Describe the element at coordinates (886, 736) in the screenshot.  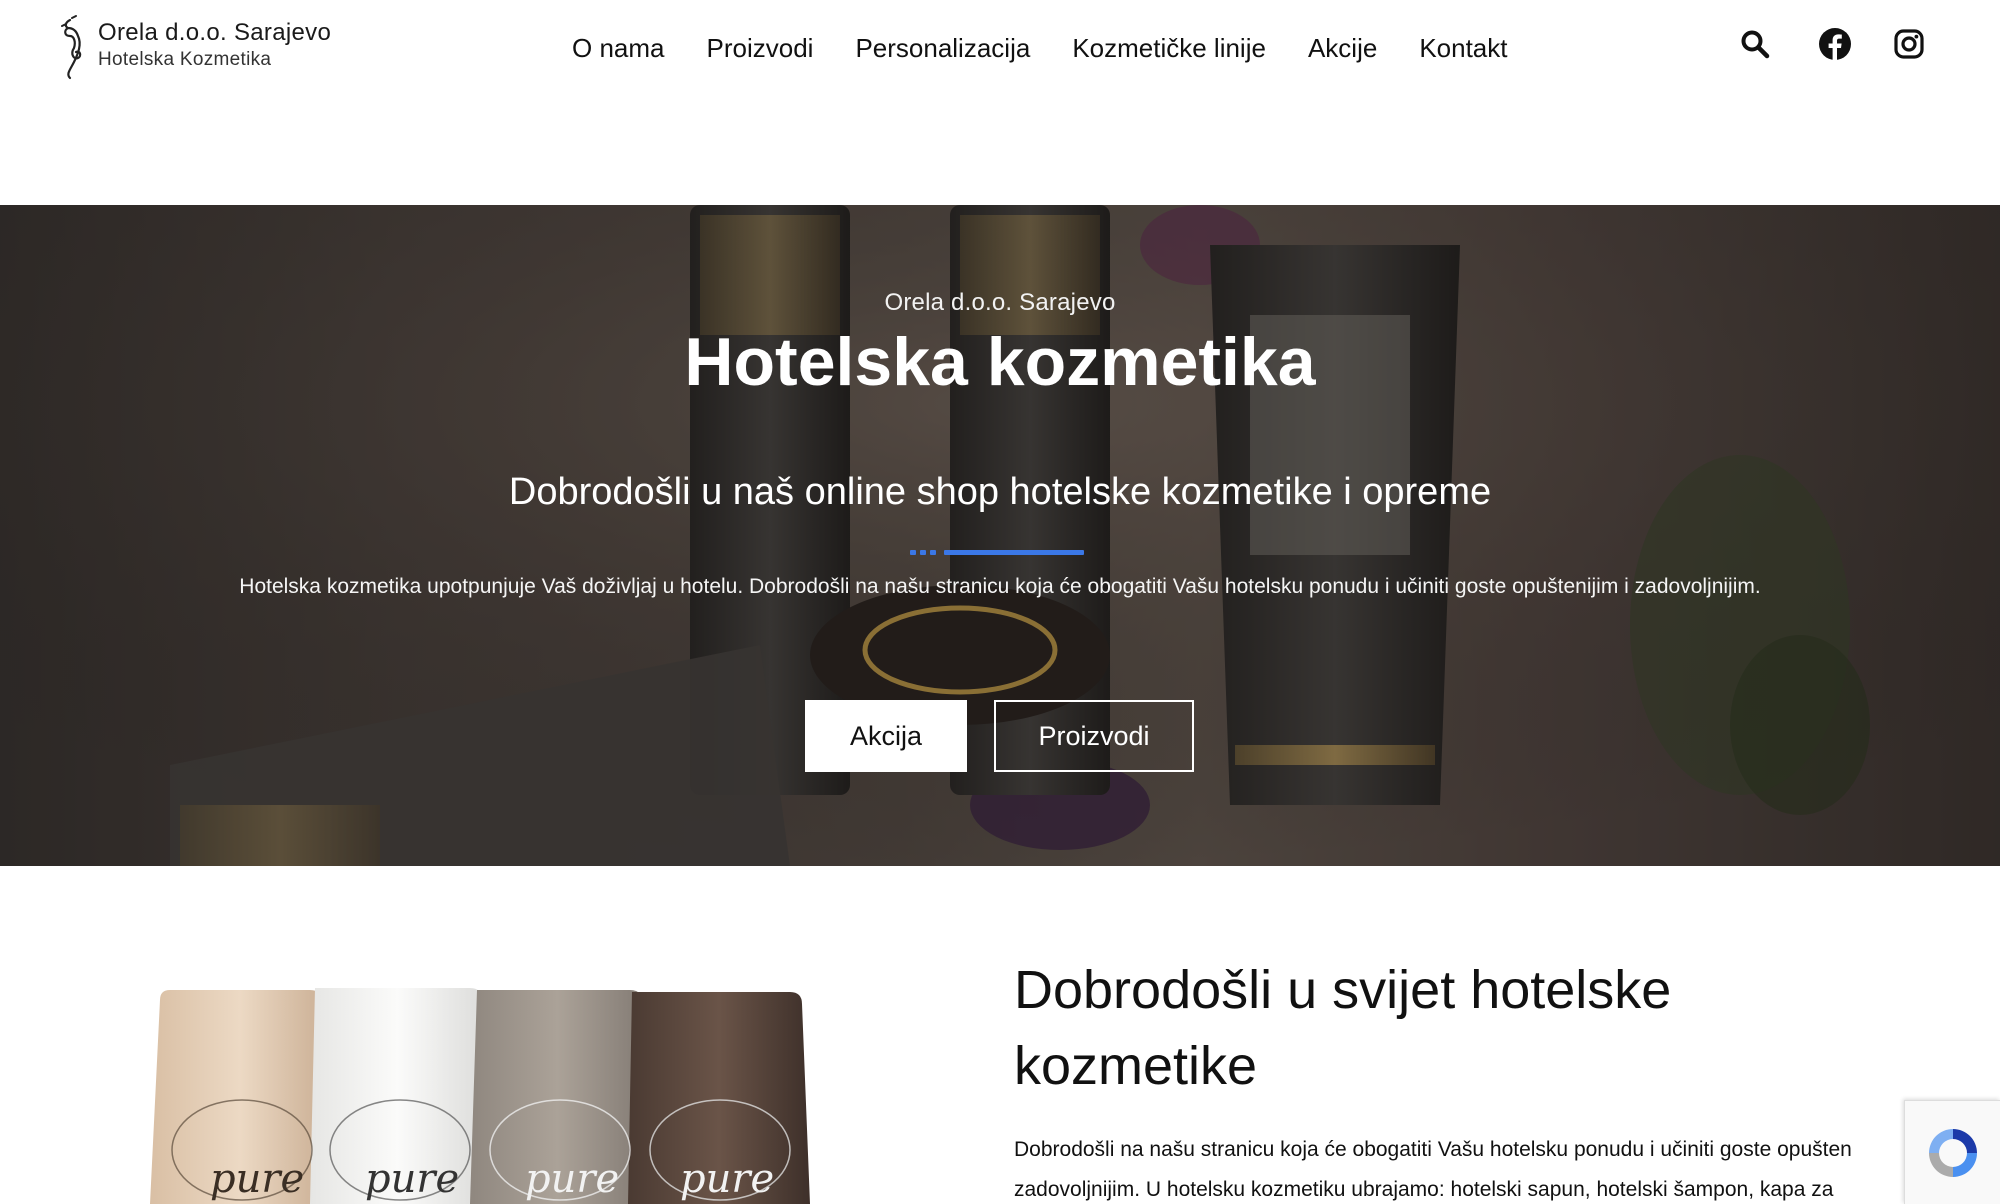
I see `akcija-button: Akcija` at that location.